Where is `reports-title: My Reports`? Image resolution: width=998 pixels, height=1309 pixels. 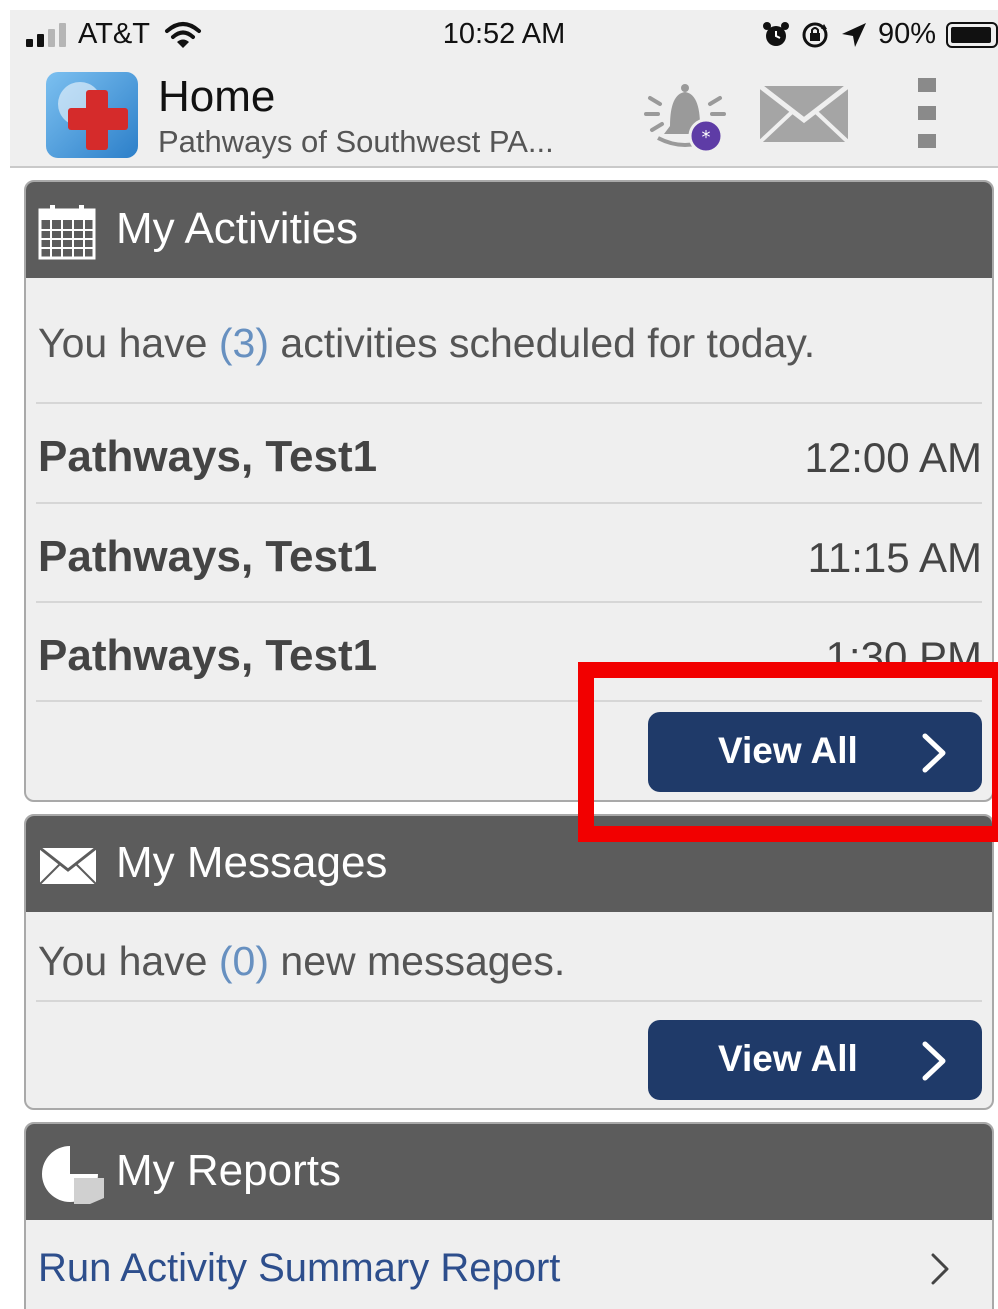
reports-title: My Reports is located at coordinates (228, 1170).